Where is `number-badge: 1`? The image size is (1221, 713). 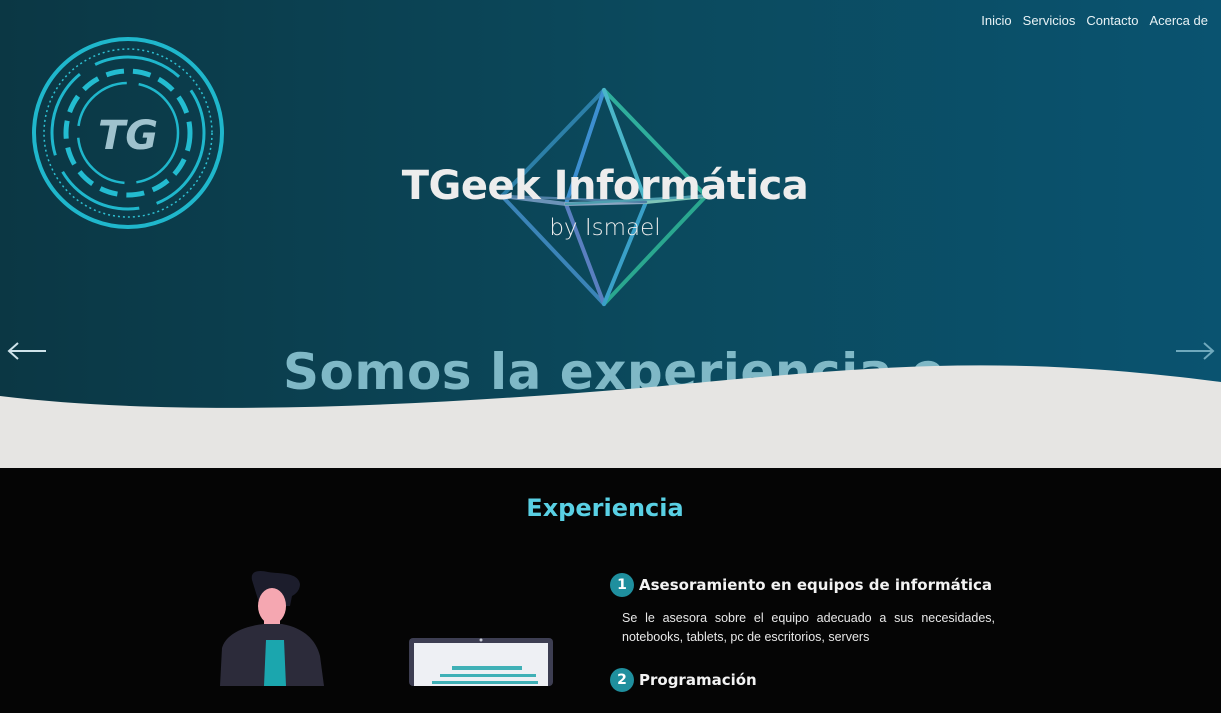 number-badge: 1 is located at coordinates (622, 585).